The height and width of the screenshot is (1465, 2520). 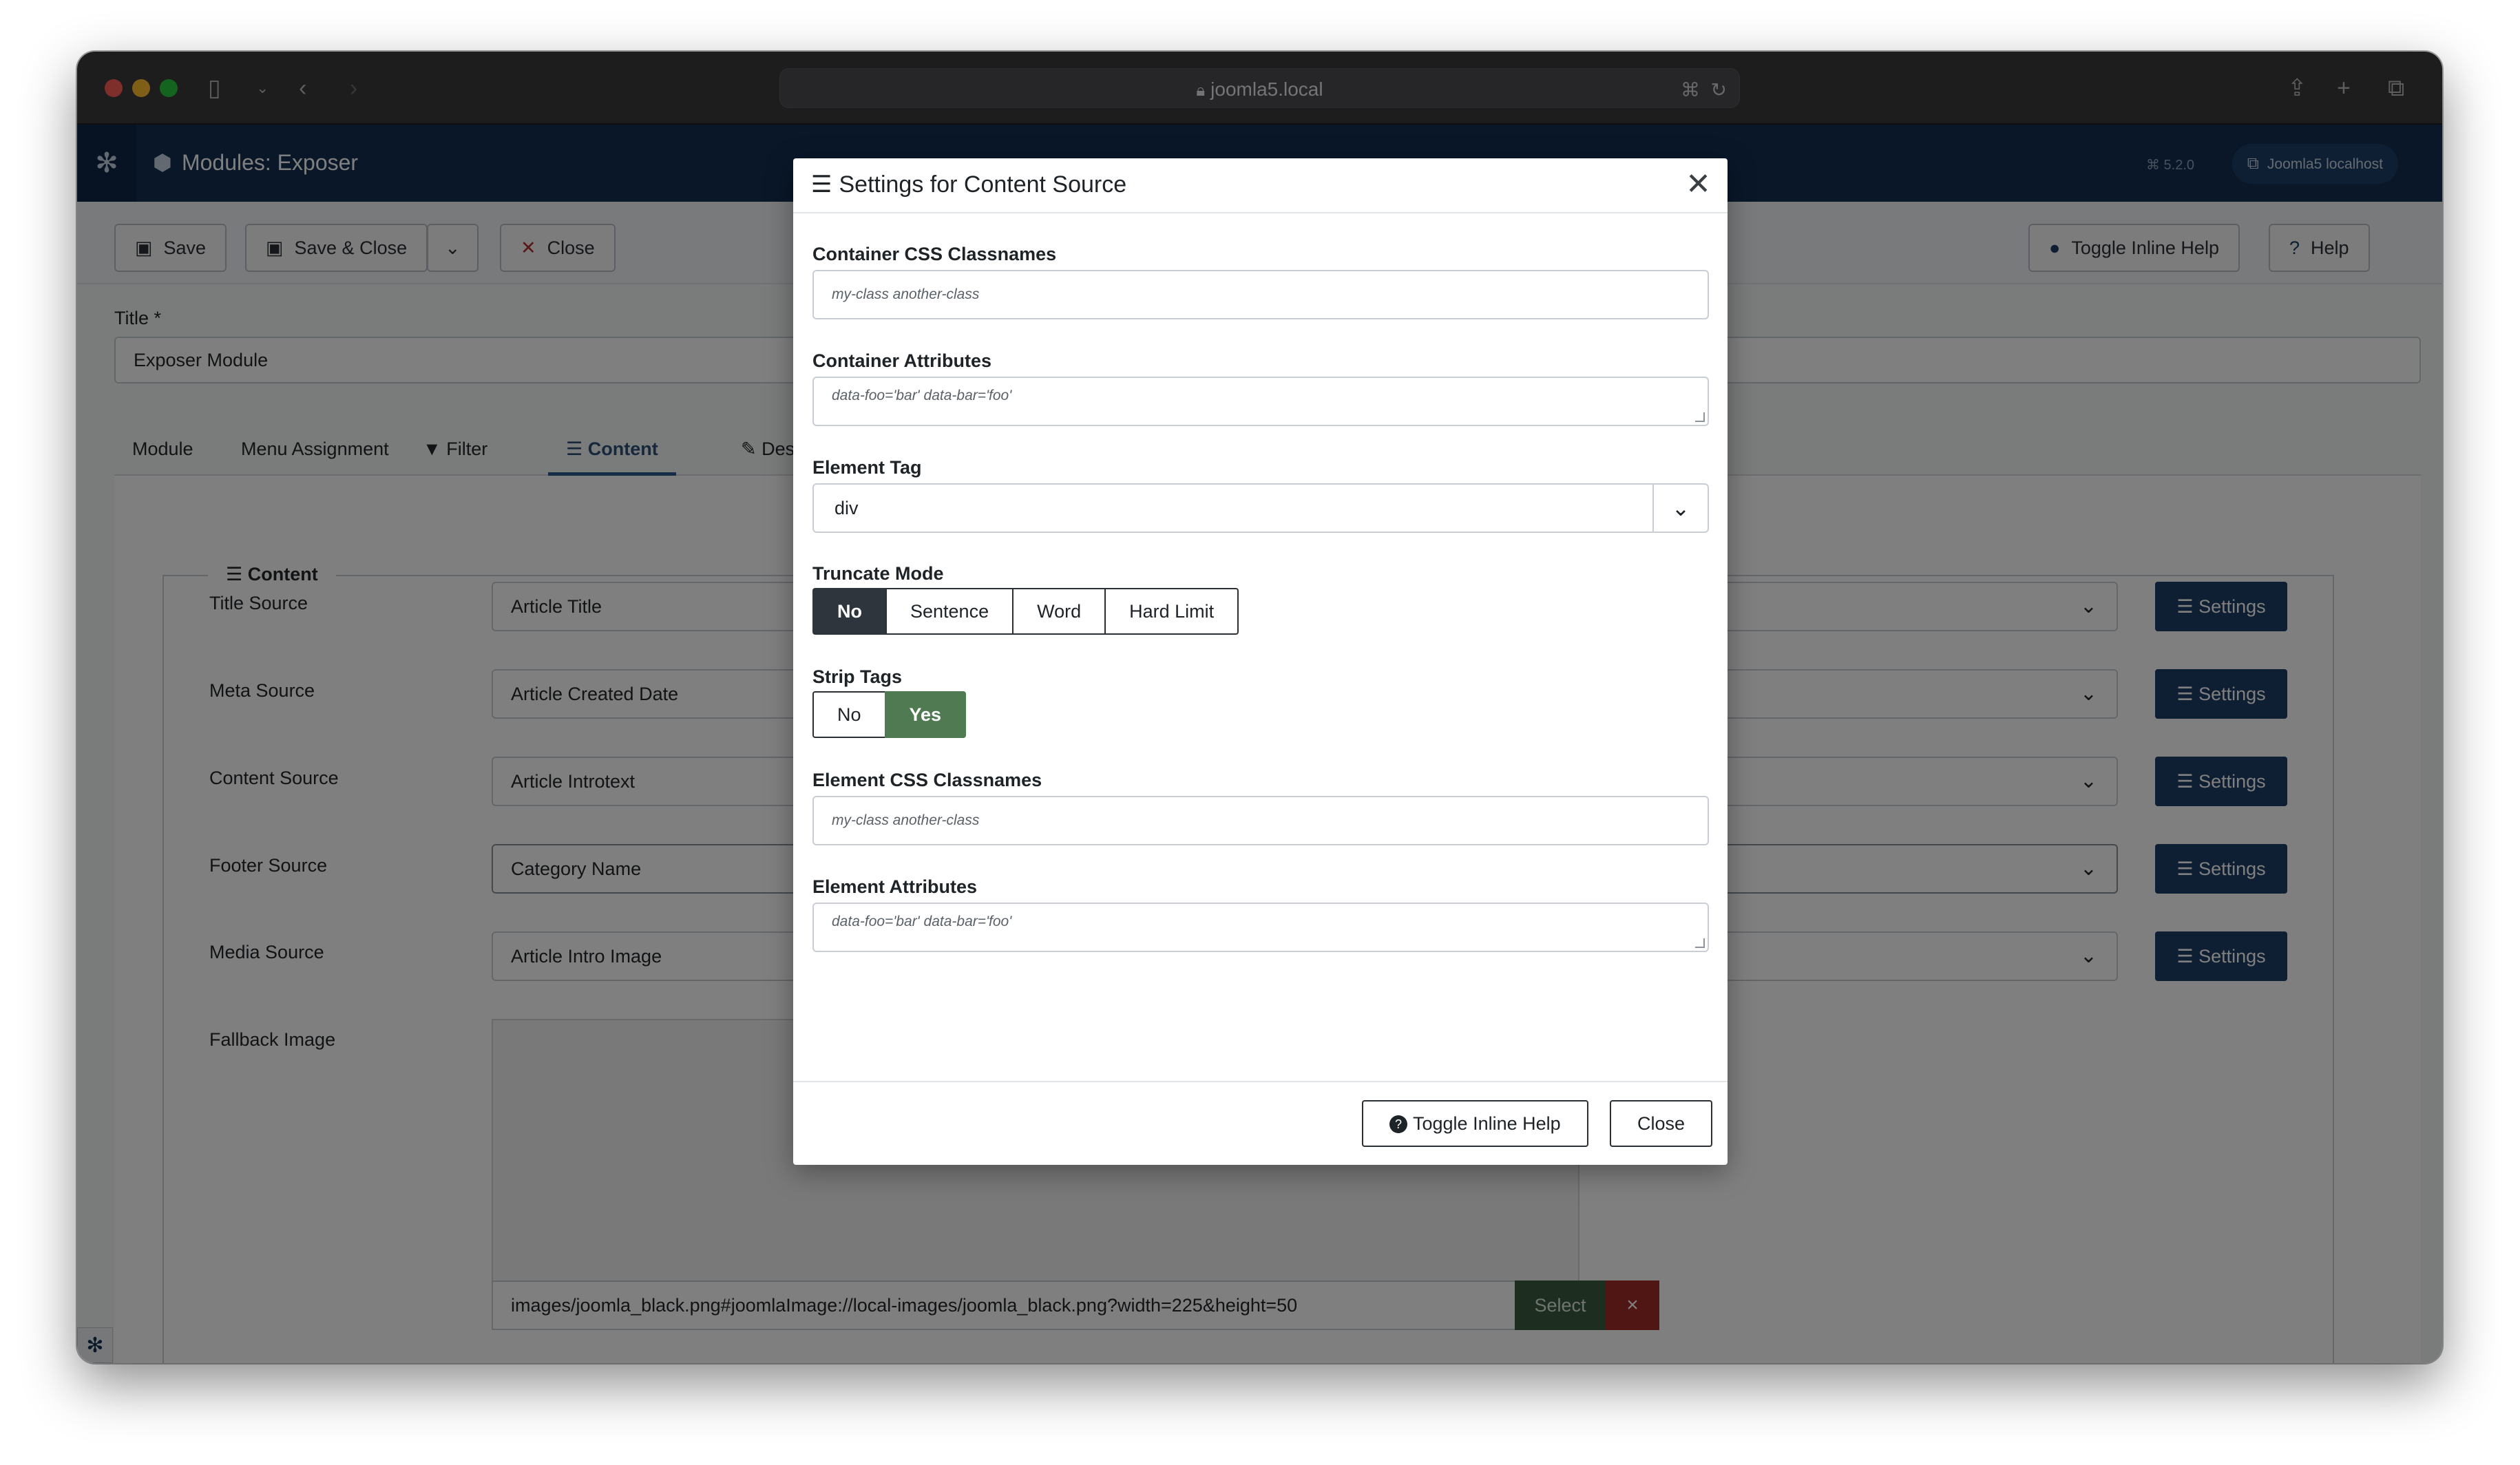 I want to click on container-attributes-textarea: data-foo='bar' data-bar='foo', so click(x=1260, y=401).